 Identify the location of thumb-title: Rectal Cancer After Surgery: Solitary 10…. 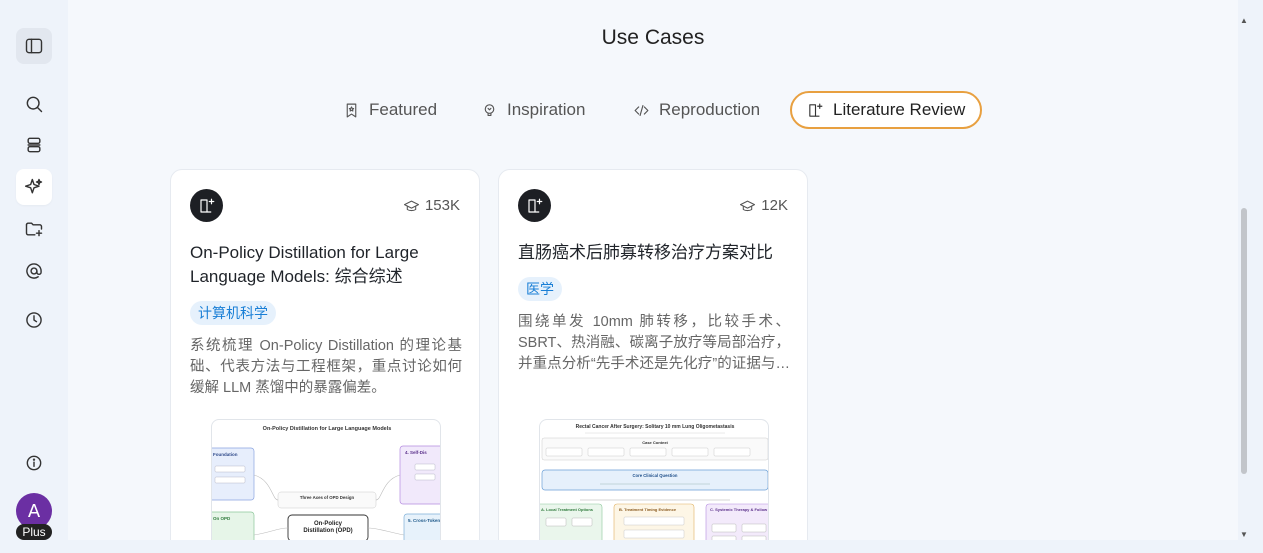
(655, 427).